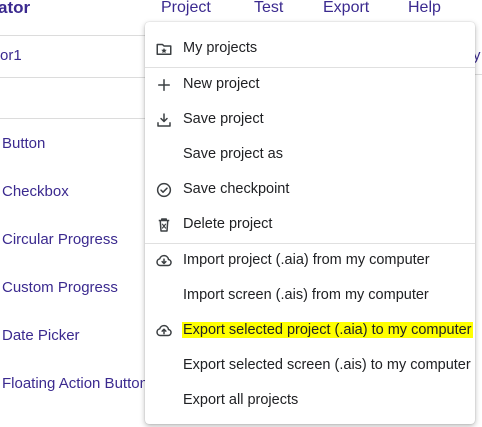  Describe the element at coordinates (236, 189) in the screenshot. I see `menu-item-label: Save checkpoint` at that location.